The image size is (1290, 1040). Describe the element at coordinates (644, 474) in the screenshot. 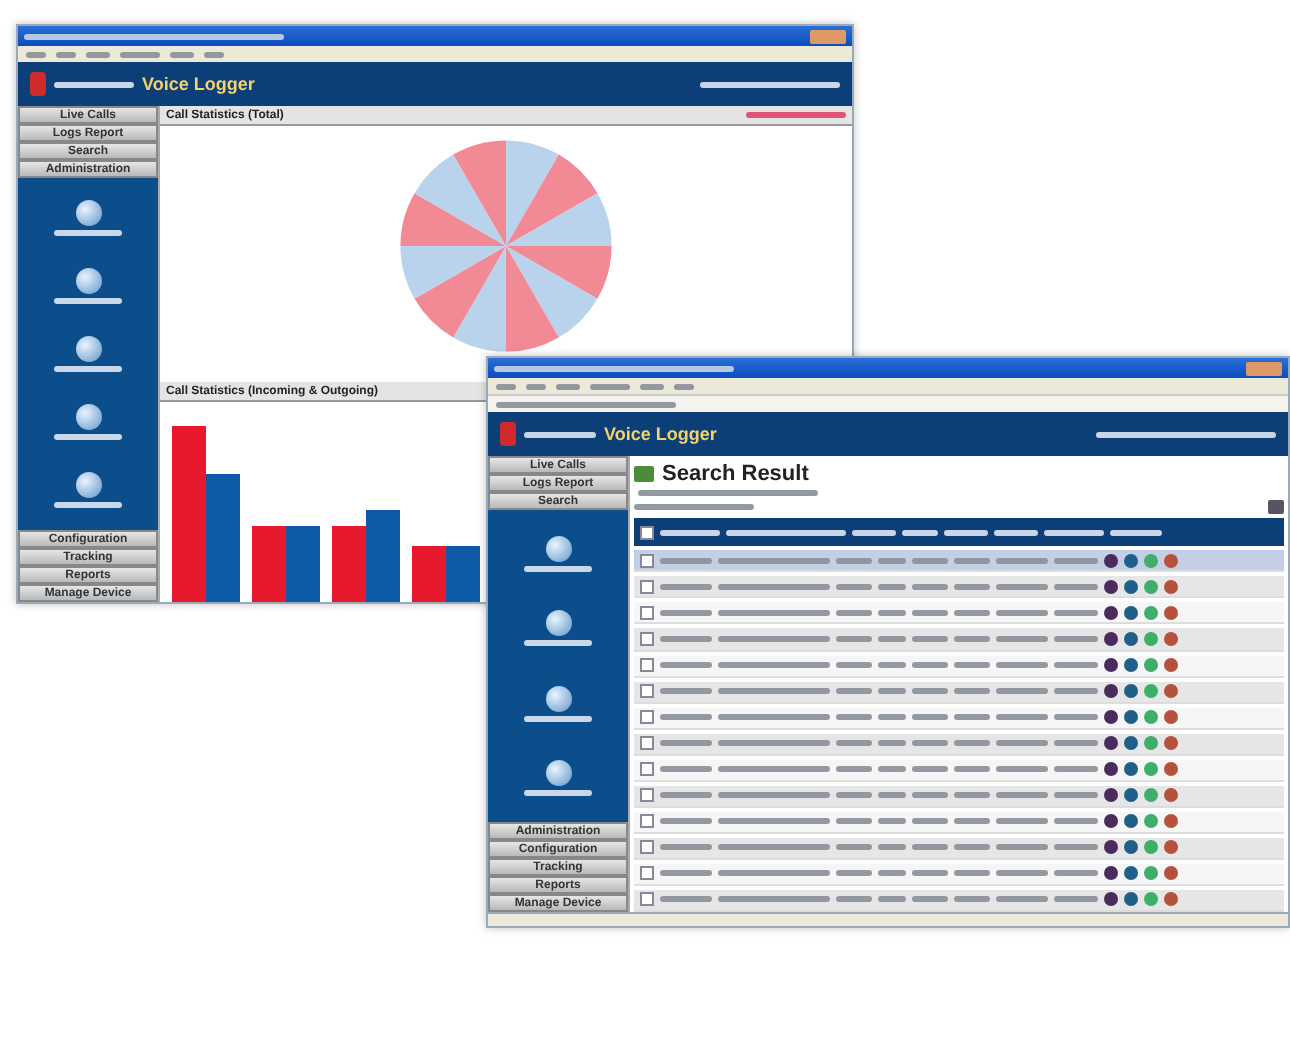

I see `folder-icon` at that location.